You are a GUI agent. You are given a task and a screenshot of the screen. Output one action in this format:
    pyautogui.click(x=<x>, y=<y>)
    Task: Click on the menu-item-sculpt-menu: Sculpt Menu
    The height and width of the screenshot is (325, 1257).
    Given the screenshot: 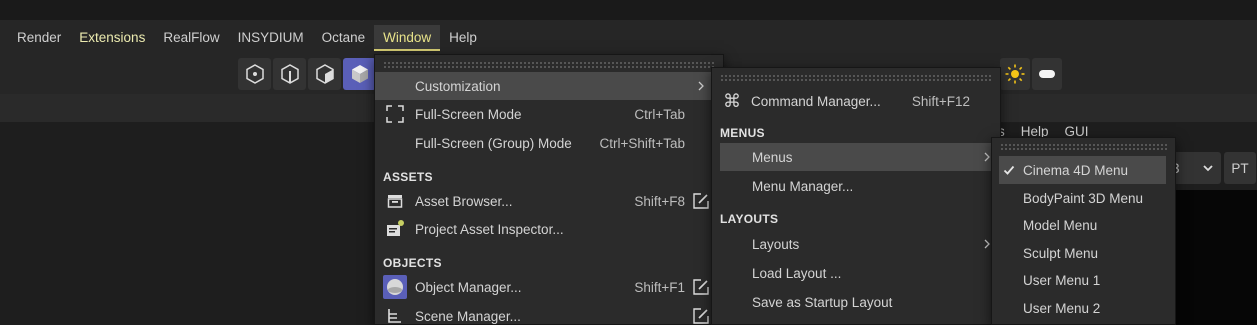 What is the action you would take?
    pyautogui.click(x=1083, y=253)
    